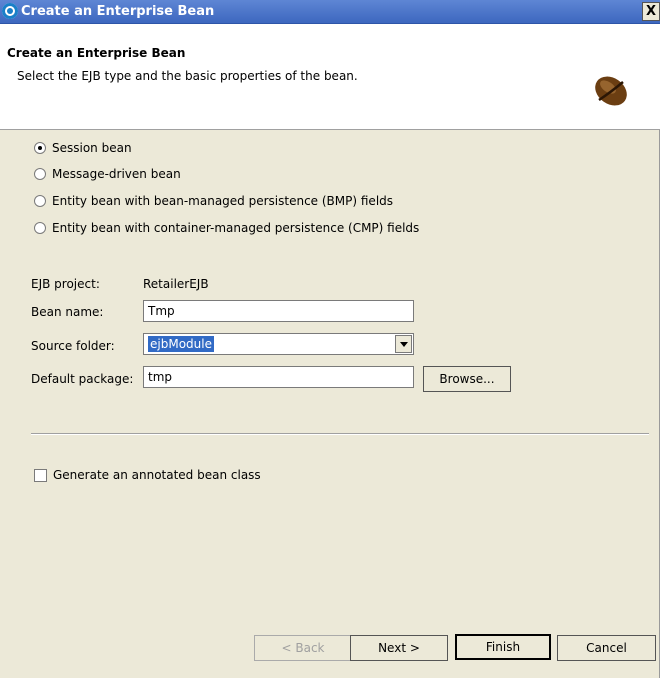 Image resolution: width=660 pixels, height=678 pixels. I want to click on radio-session-bean: Session bean, so click(83, 148).